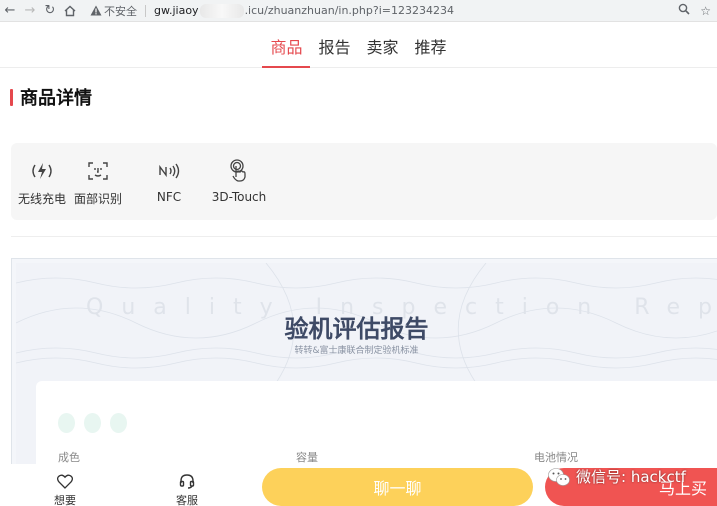  Describe the element at coordinates (239, 197) in the screenshot. I see `feature-label: 3D-Touch` at that location.